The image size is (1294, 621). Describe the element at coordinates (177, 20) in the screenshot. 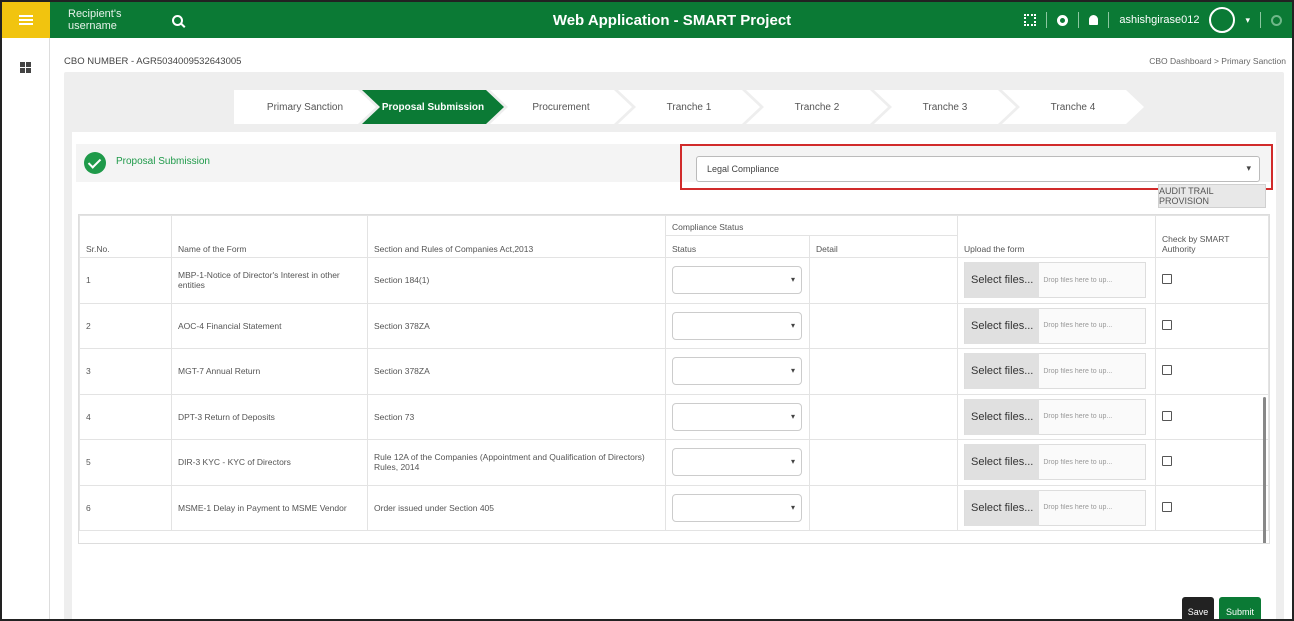

I see `search-icon` at that location.